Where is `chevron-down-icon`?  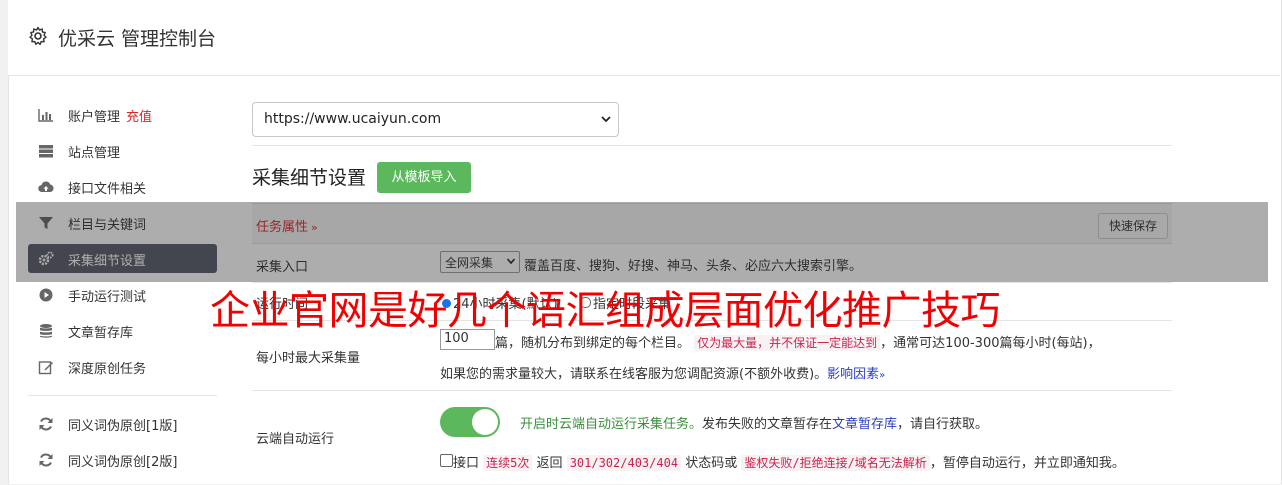
chevron-down-icon is located at coordinates (606, 119).